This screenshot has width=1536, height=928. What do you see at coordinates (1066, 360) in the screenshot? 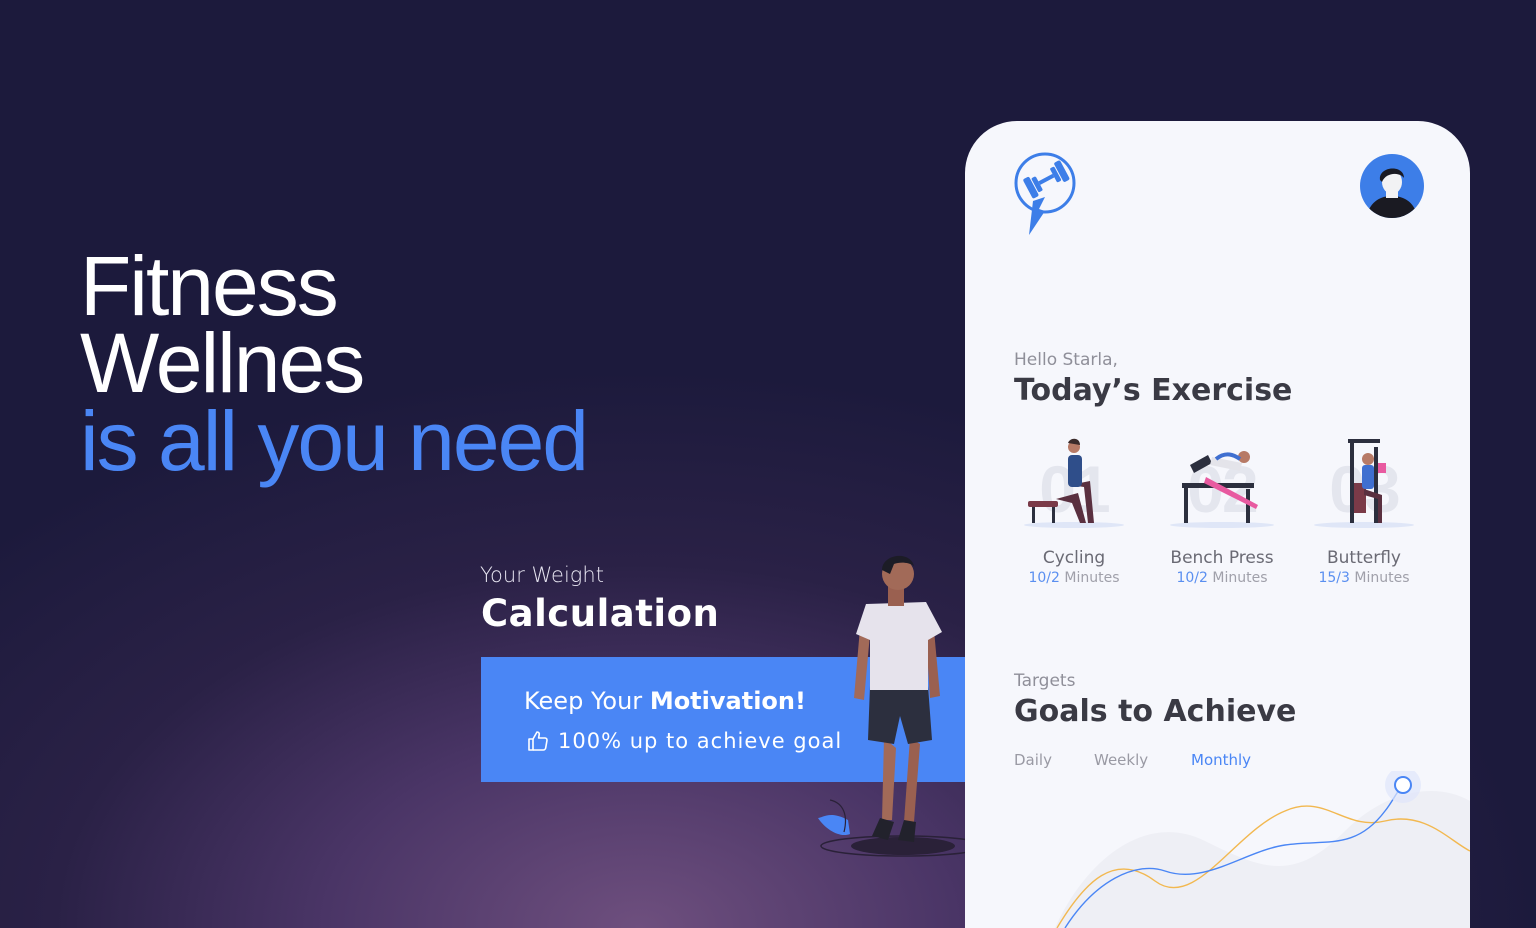
I see `greeting-text: Hello Starla,` at bounding box center [1066, 360].